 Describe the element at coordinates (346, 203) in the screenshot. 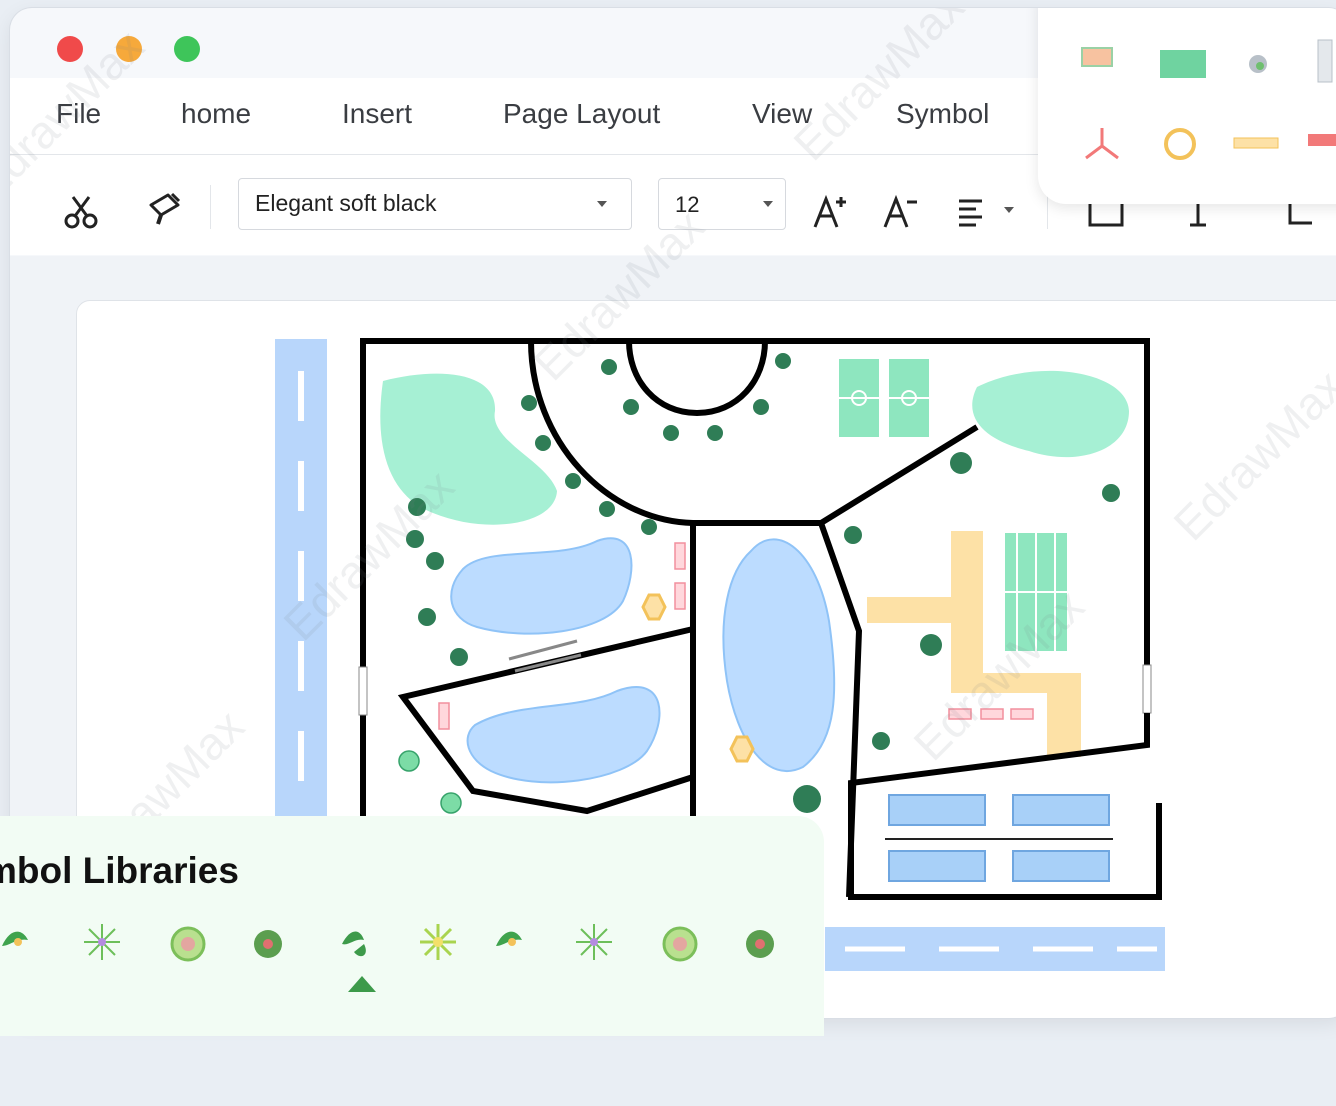

I see `font-family-value: Elegant soft black` at that location.